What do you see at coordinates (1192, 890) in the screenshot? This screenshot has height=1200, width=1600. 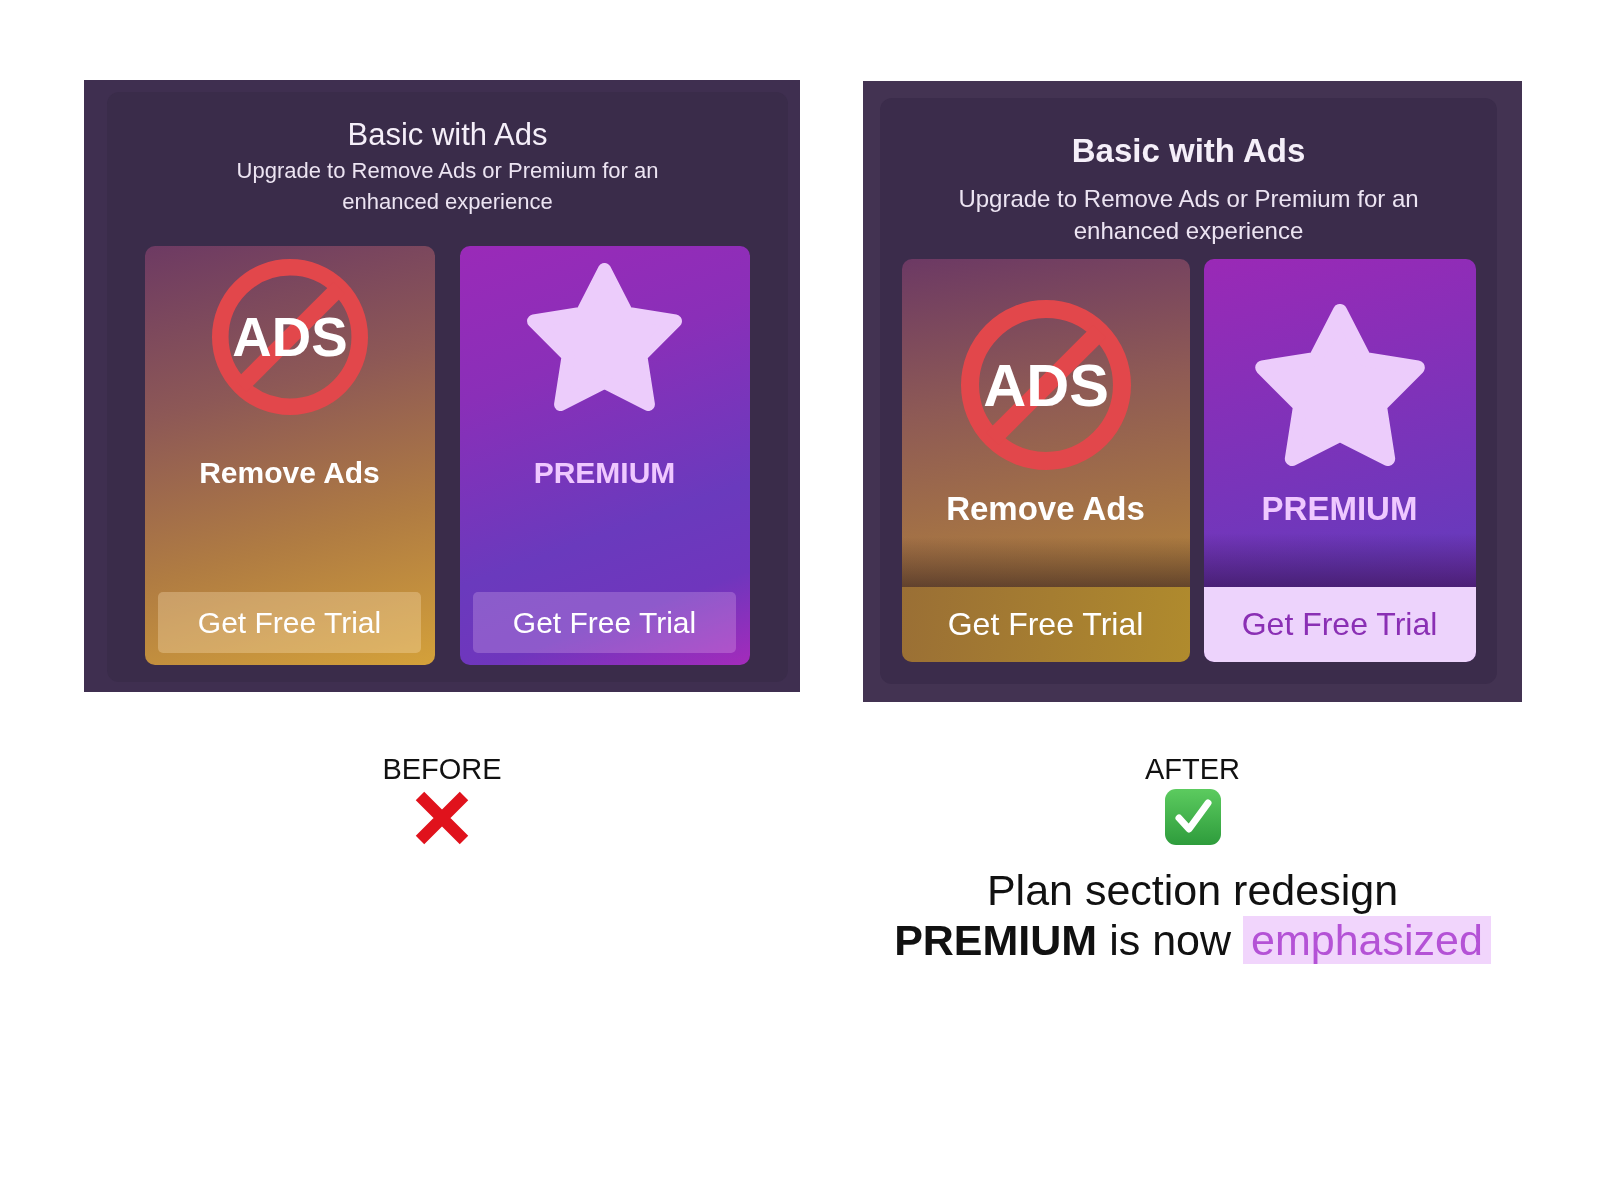 I see `caption-heading: Plan section redesign` at bounding box center [1192, 890].